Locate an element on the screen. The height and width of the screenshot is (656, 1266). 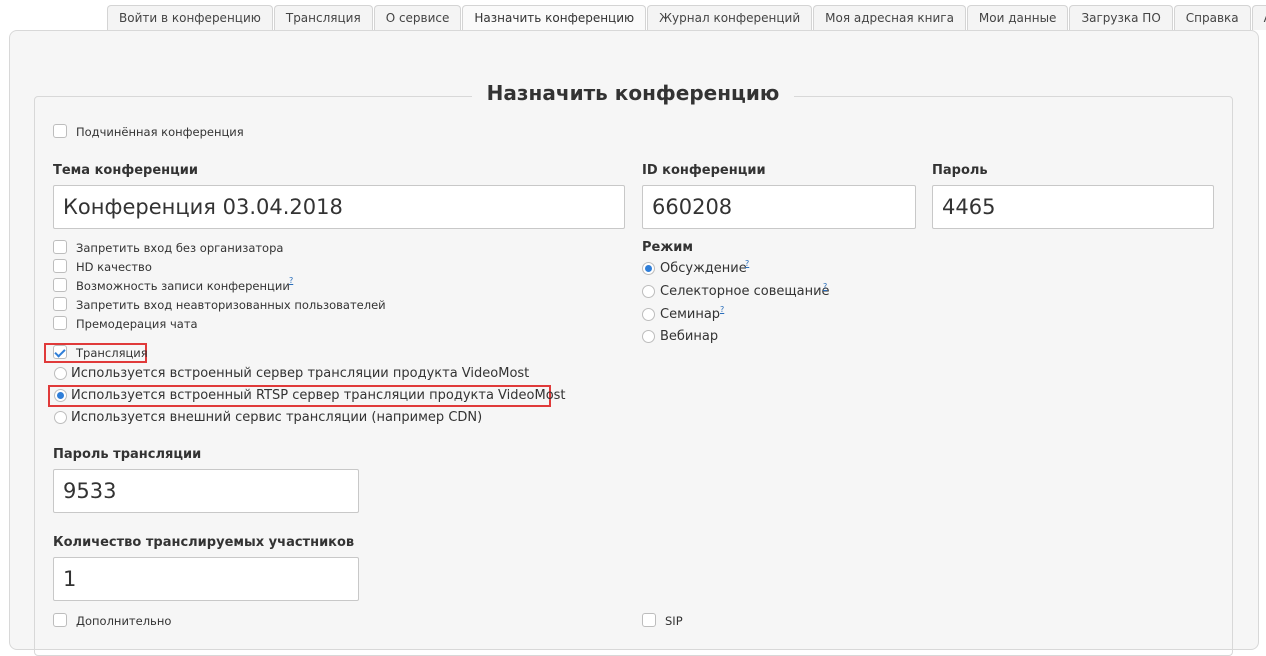
tab-about: О сервисе is located at coordinates (417, 17).